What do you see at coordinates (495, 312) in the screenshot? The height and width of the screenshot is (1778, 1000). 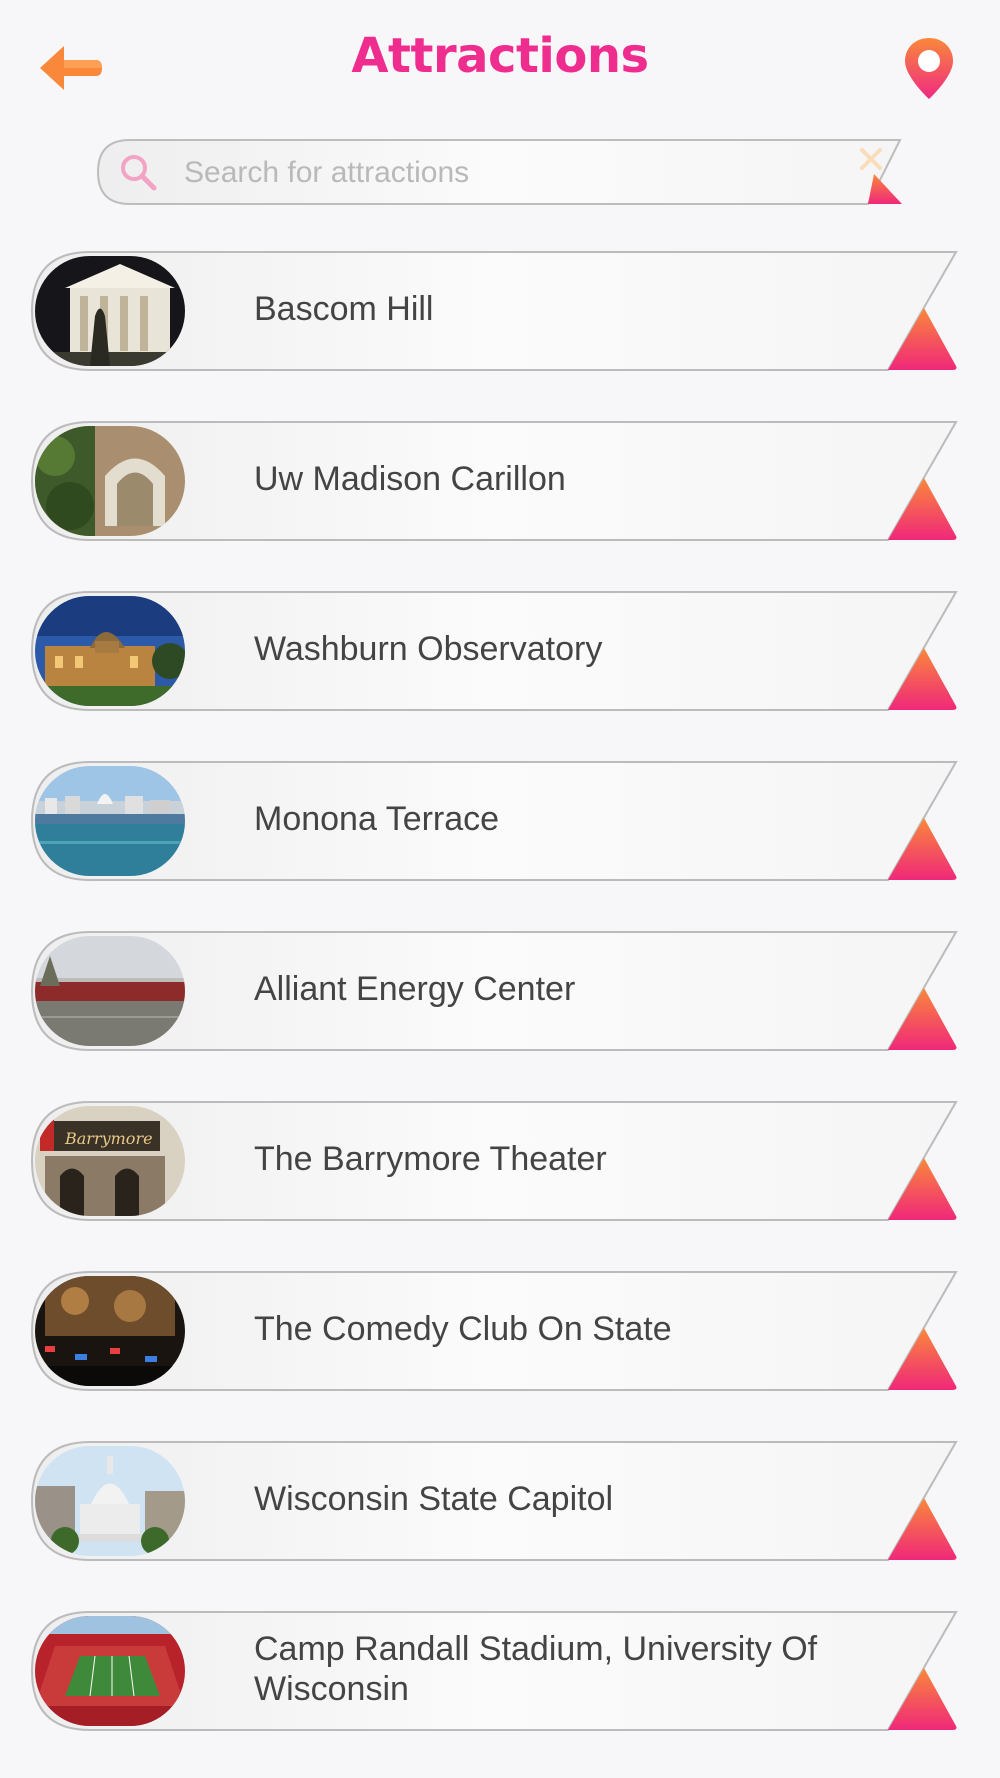 I see `list-item: Bascom Hill` at bounding box center [495, 312].